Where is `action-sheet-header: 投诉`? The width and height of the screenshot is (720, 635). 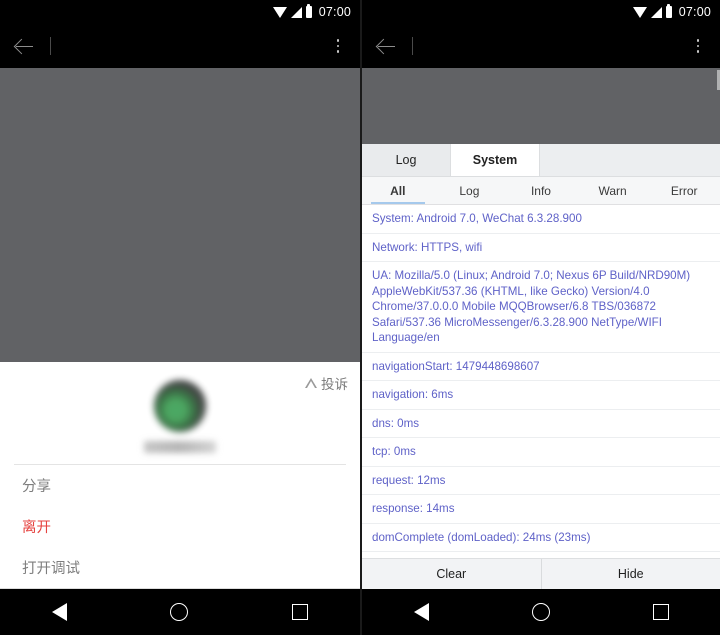
action-sheet-header: 投诉 is located at coordinates (180, 413).